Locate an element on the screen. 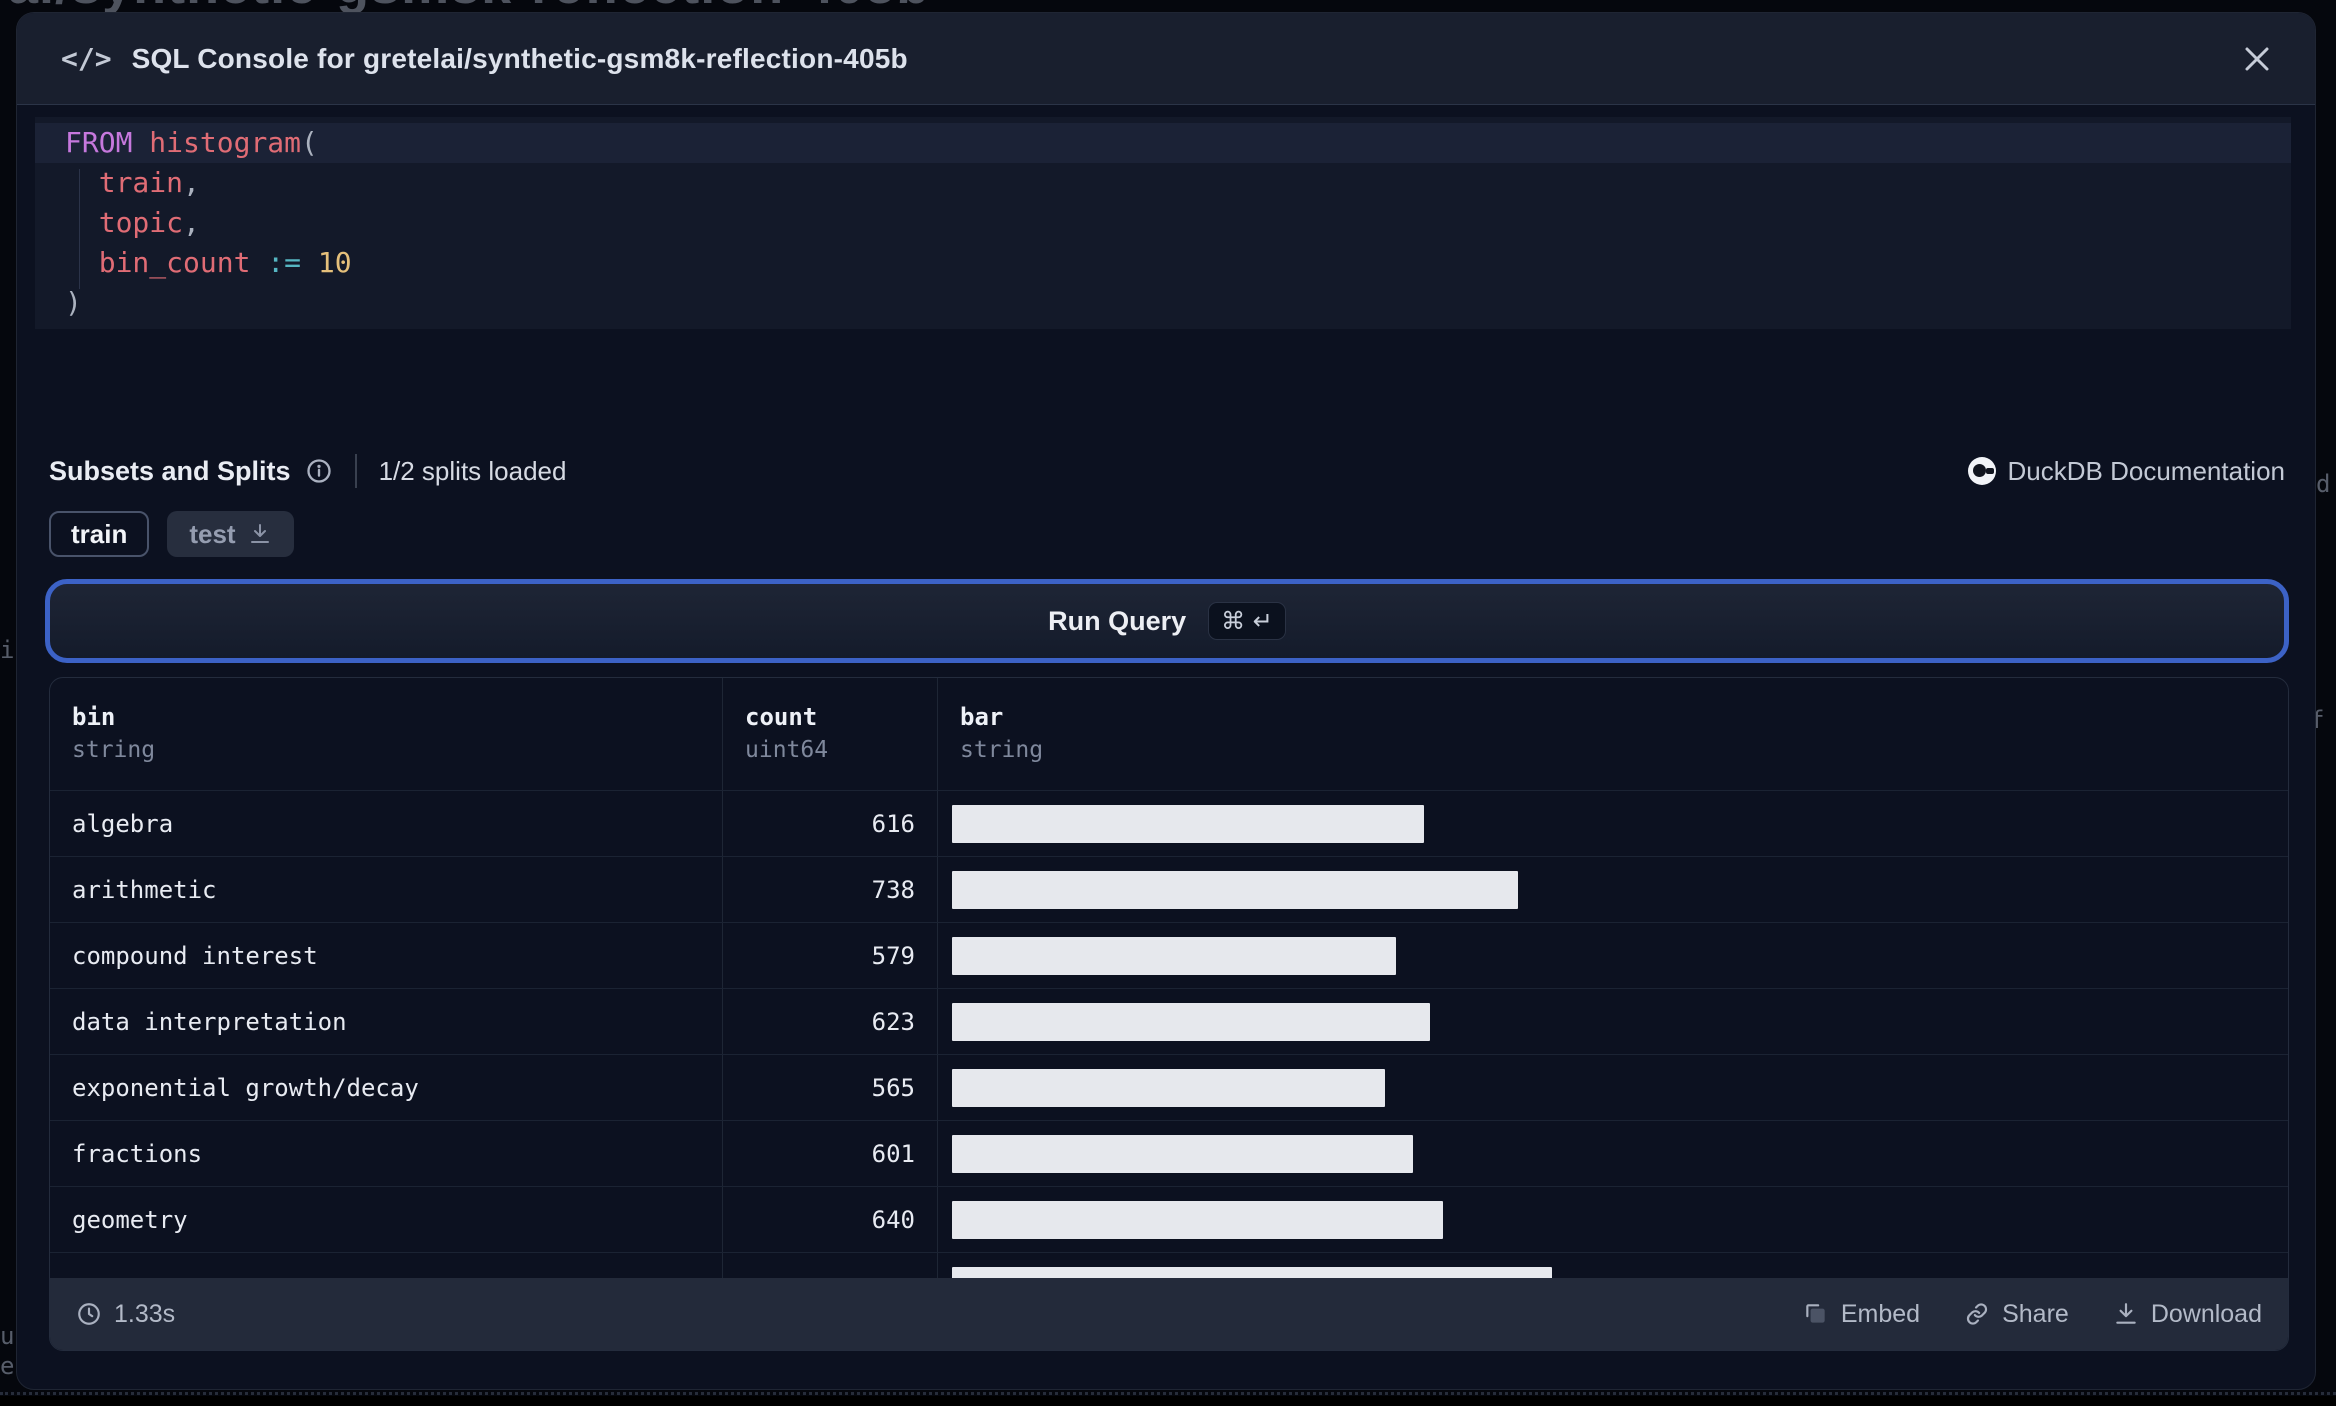 The width and height of the screenshot is (2336, 1406). download-label: Download is located at coordinates (2206, 1313).